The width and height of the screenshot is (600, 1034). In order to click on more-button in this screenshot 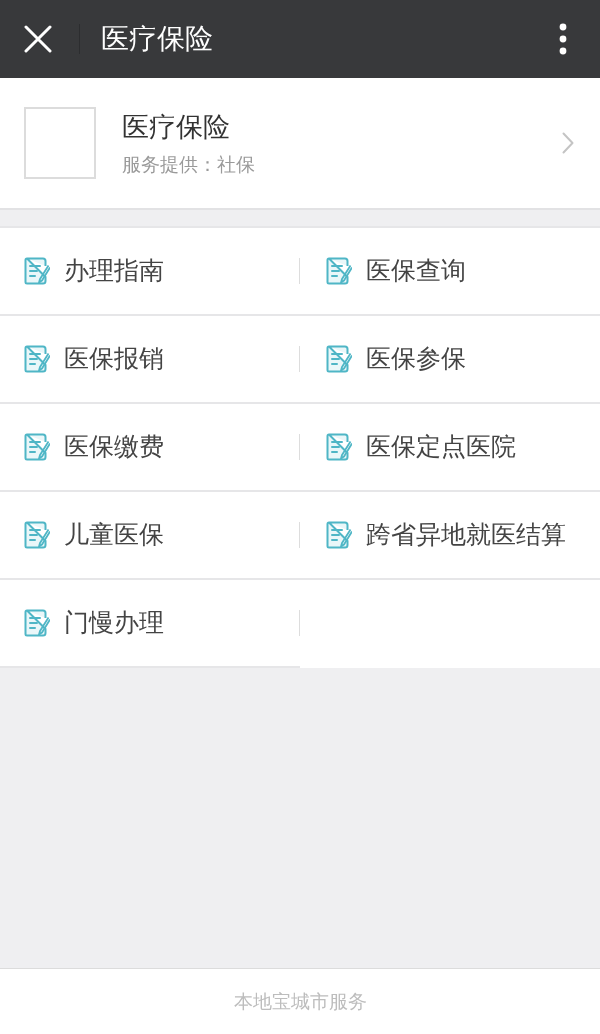, I will do `click(563, 39)`.